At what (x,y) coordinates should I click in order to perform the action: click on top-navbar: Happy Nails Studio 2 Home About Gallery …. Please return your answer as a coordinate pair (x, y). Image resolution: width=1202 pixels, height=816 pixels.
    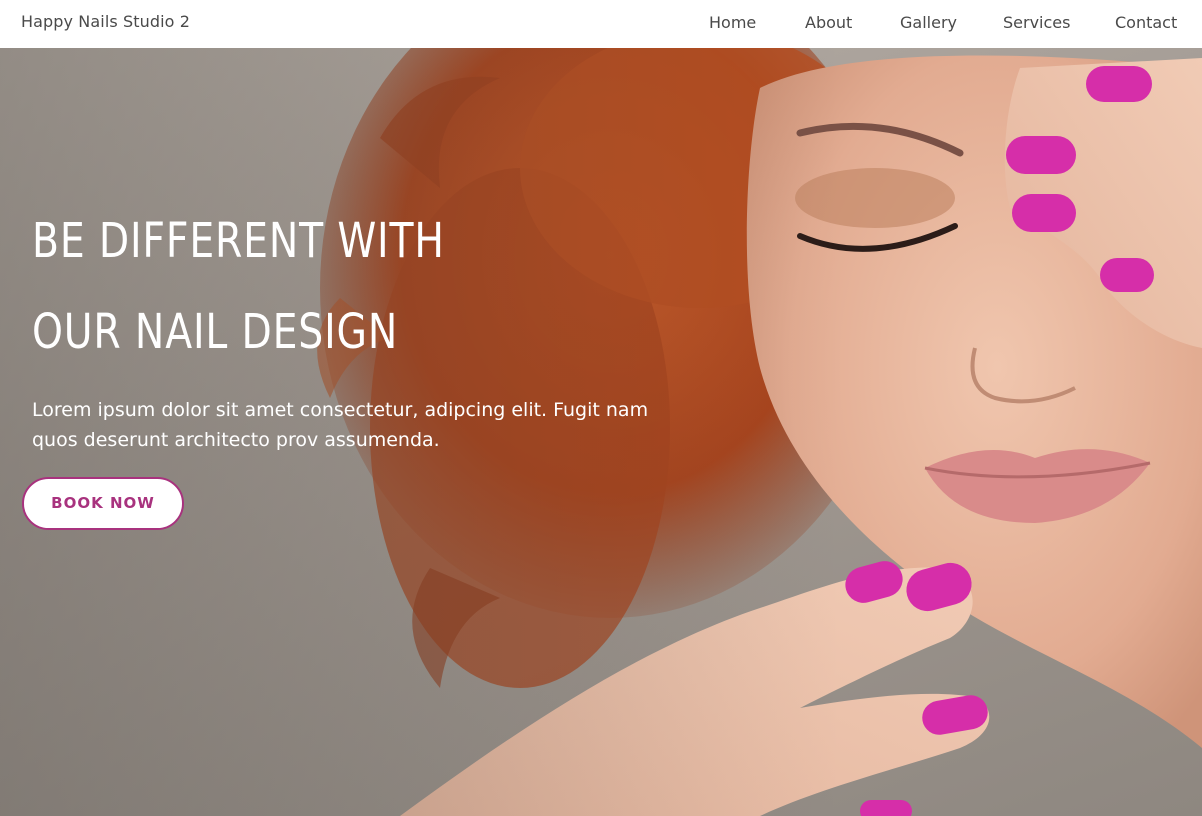
    Looking at the image, I should click on (601, 24).